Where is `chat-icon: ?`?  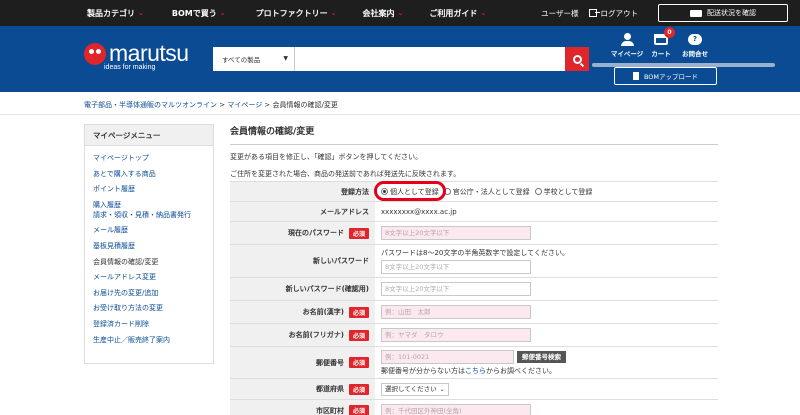 chat-icon: ? is located at coordinates (695, 39).